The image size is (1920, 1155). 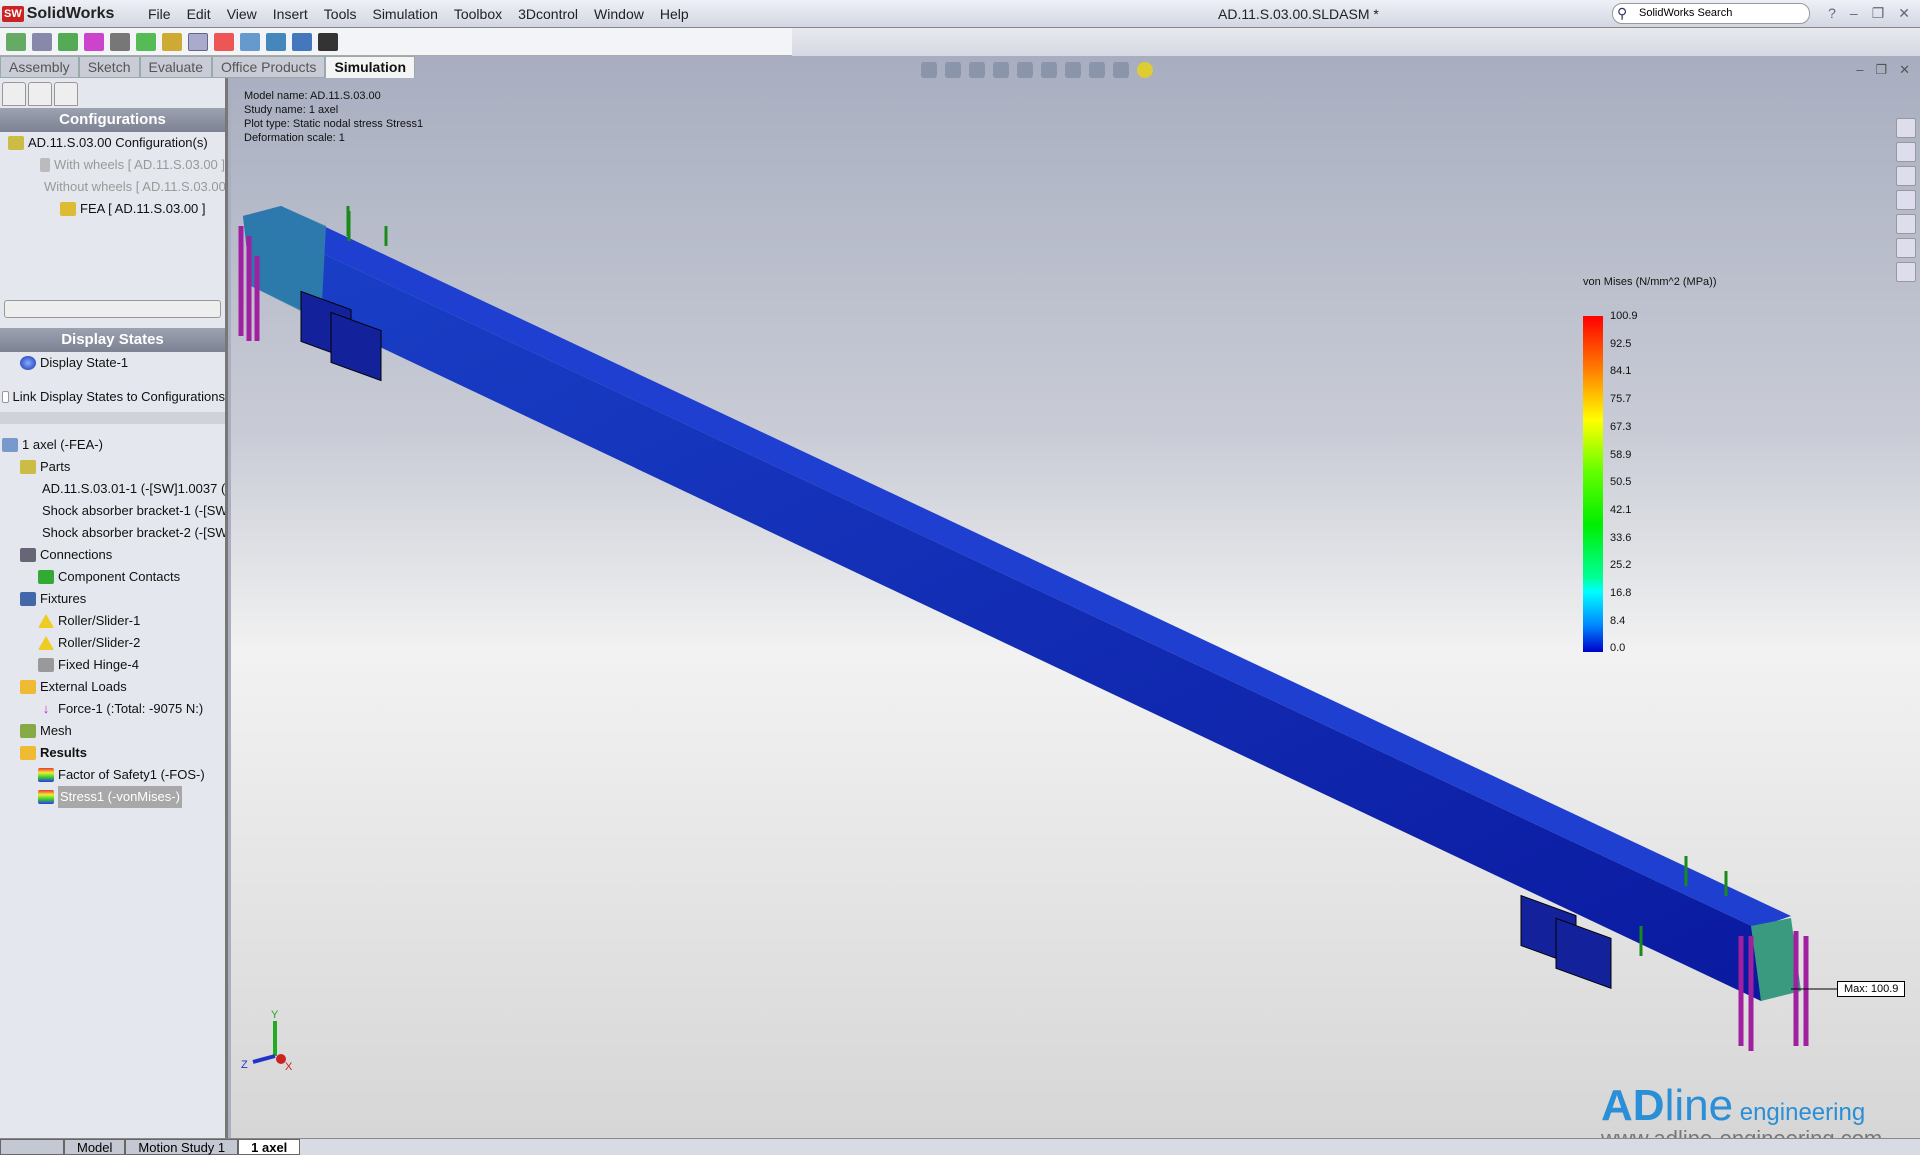 What do you see at coordinates (112, 687) in the screenshot?
I see `tree-loads: External Loads` at bounding box center [112, 687].